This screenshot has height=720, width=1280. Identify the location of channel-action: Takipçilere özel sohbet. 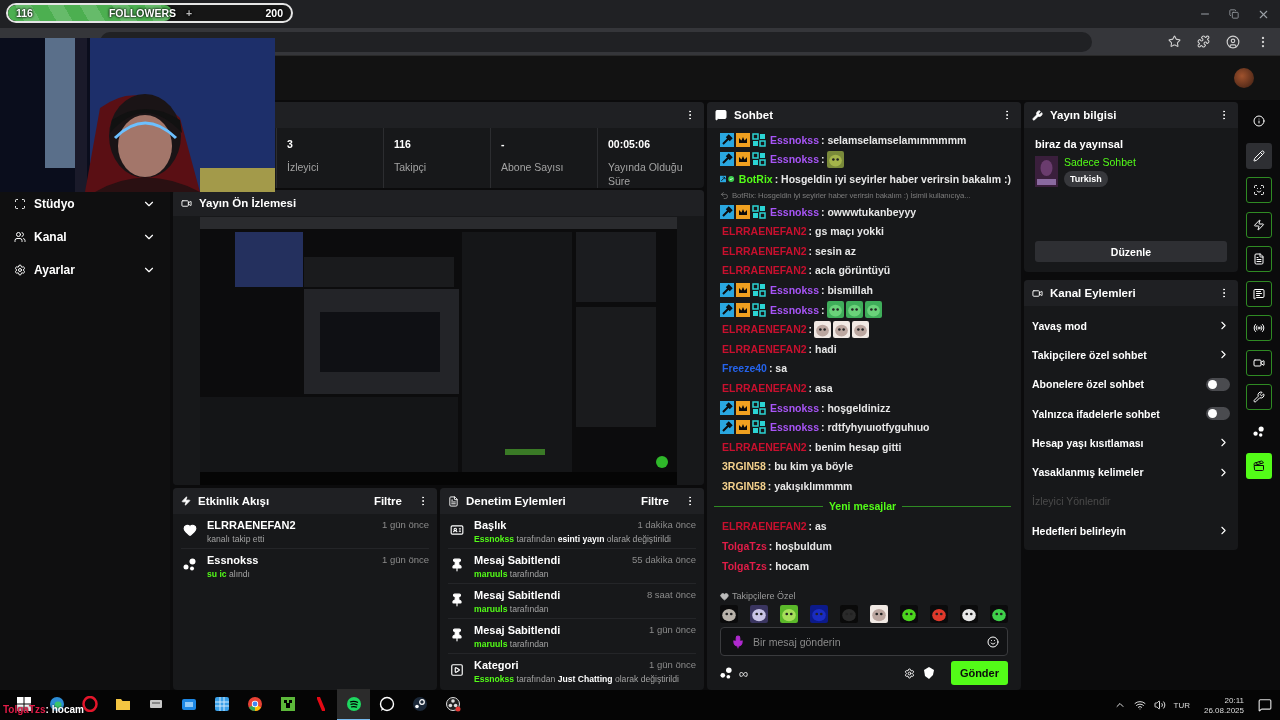
(1131, 355).